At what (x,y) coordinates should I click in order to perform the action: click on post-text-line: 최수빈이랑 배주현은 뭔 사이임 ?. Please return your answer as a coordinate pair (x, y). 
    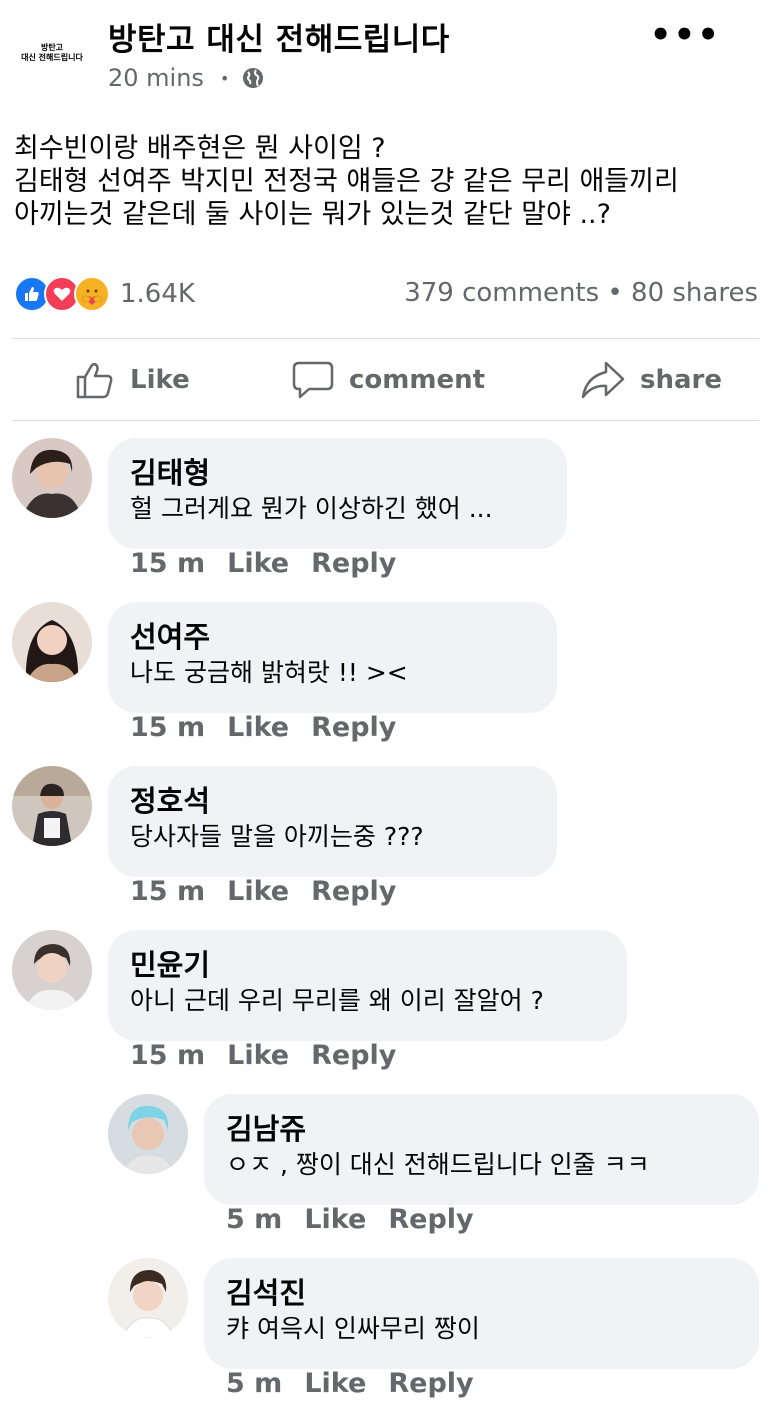
    Looking at the image, I should click on (200, 148).